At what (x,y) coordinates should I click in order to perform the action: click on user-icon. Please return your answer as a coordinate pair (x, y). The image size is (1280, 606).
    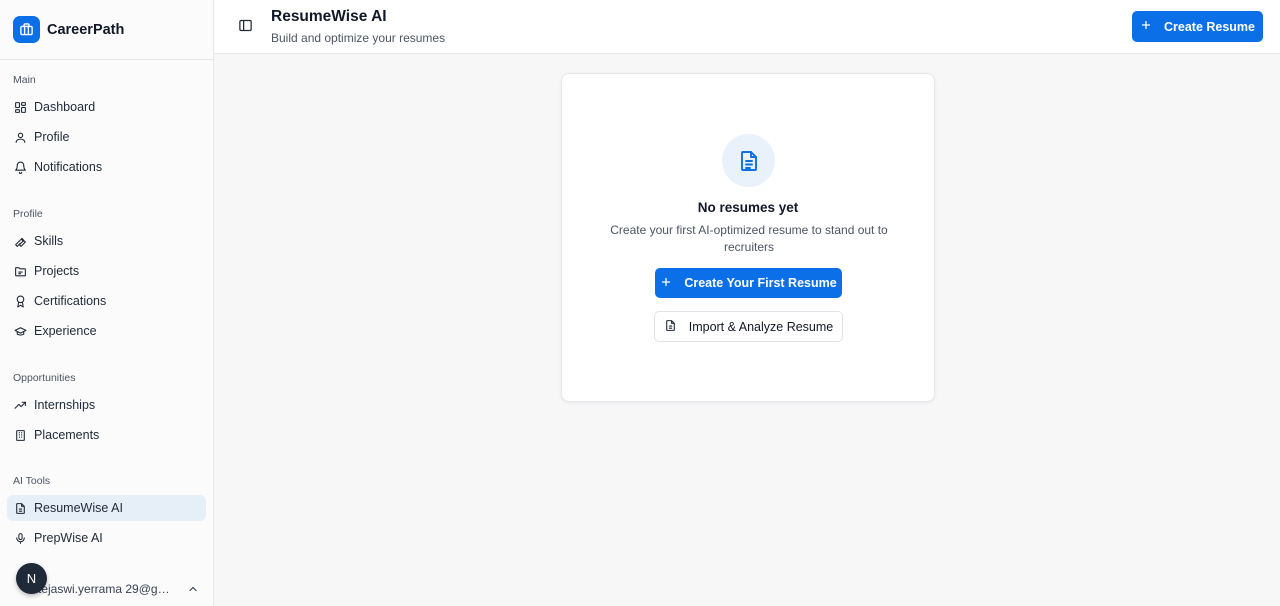
    Looking at the image, I should click on (20, 137).